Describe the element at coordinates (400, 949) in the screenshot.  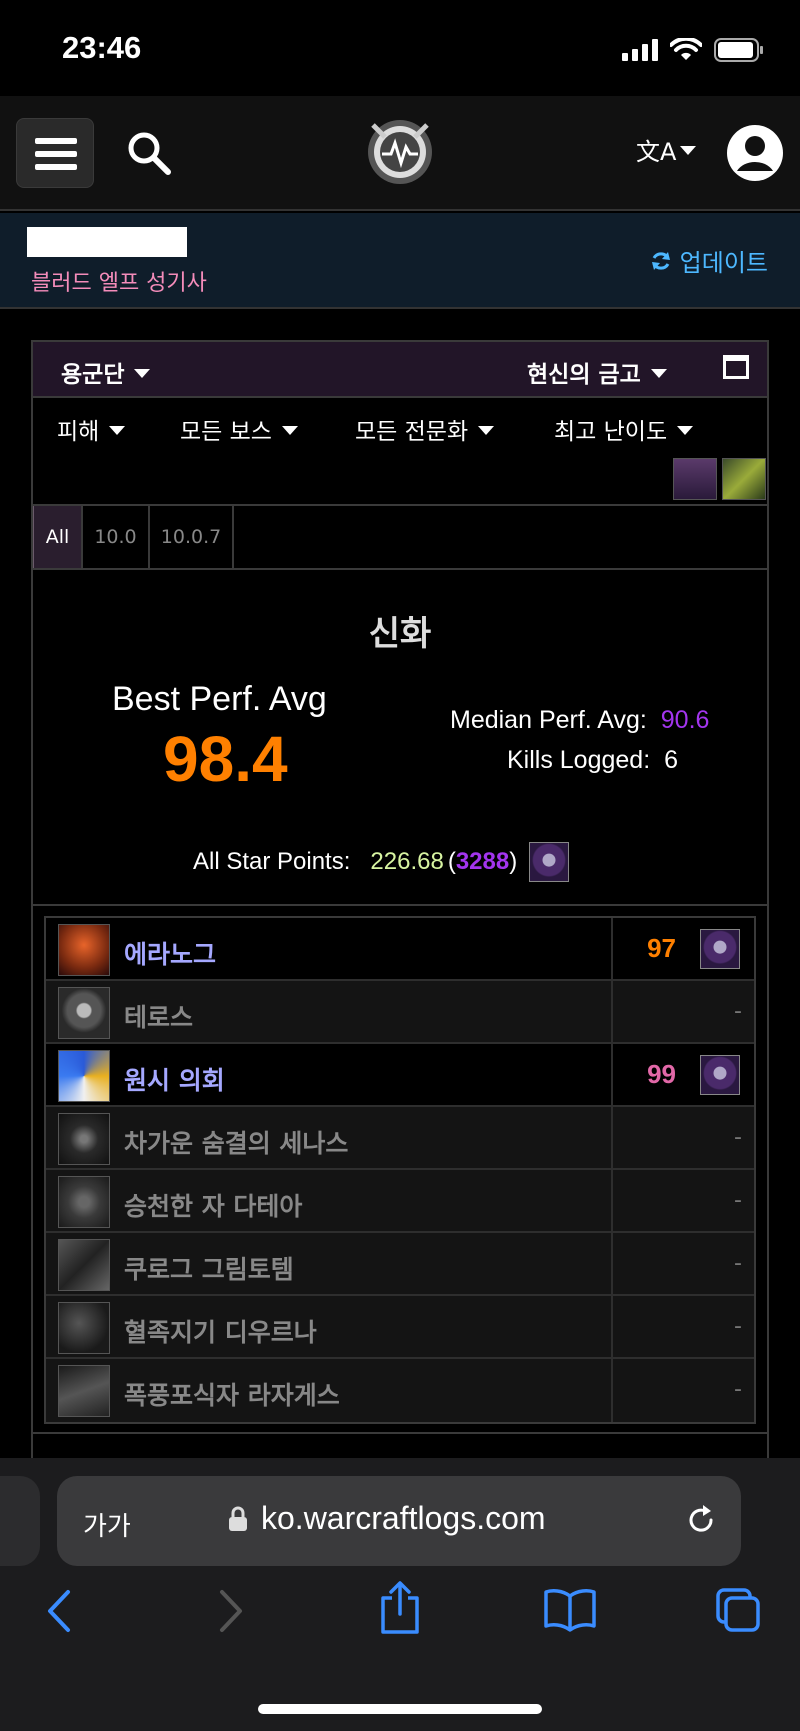
I see `table-row: 에라노그 97` at that location.